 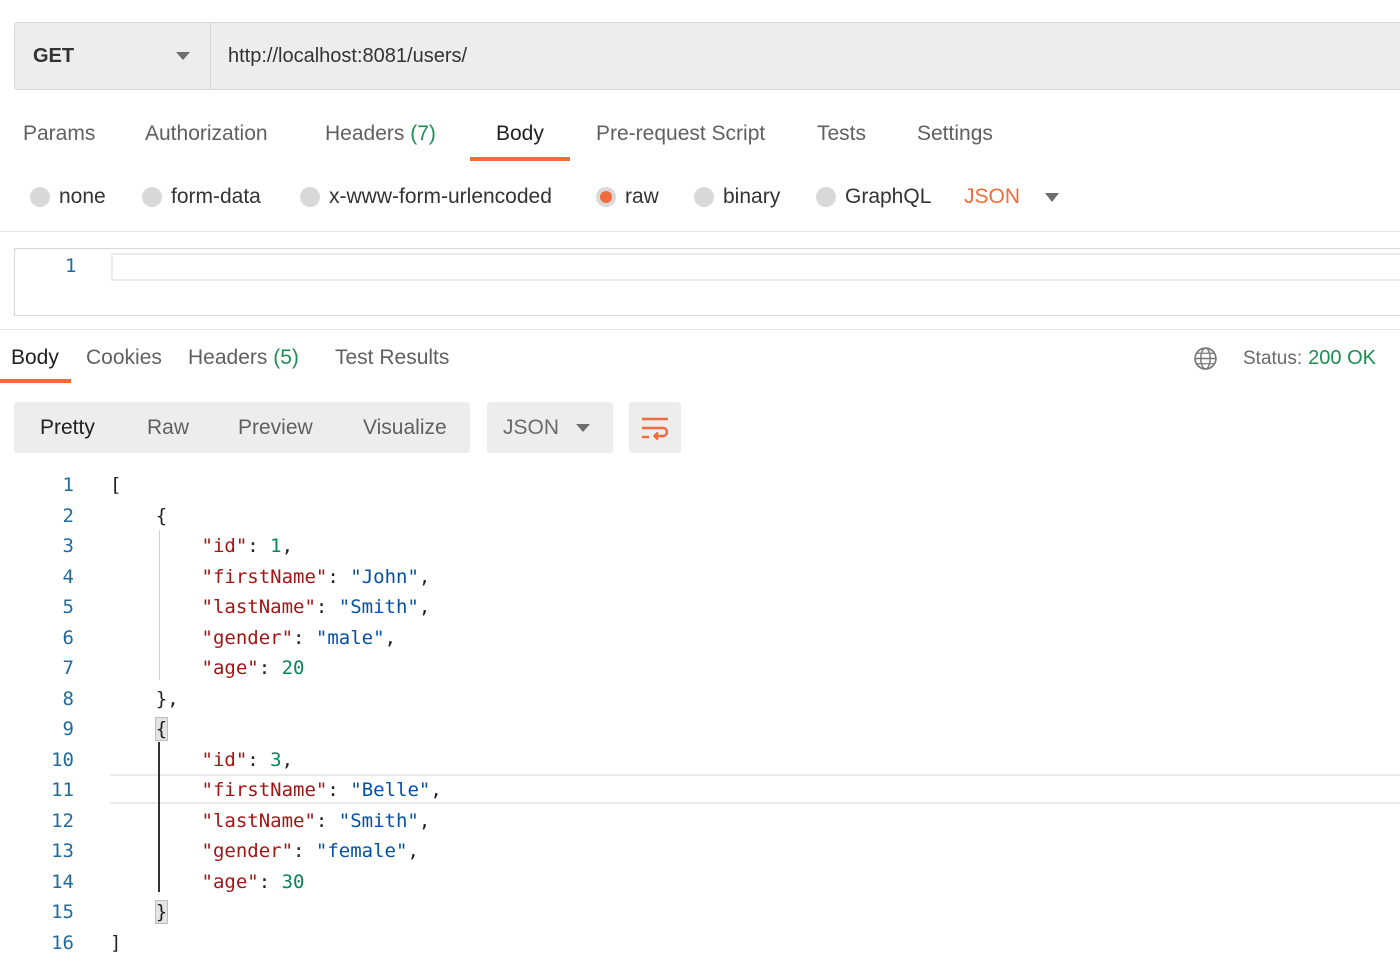 What do you see at coordinates (700, 943) in the screenshot?
I see `code-line: 16]` at bounding box center [700, 943].